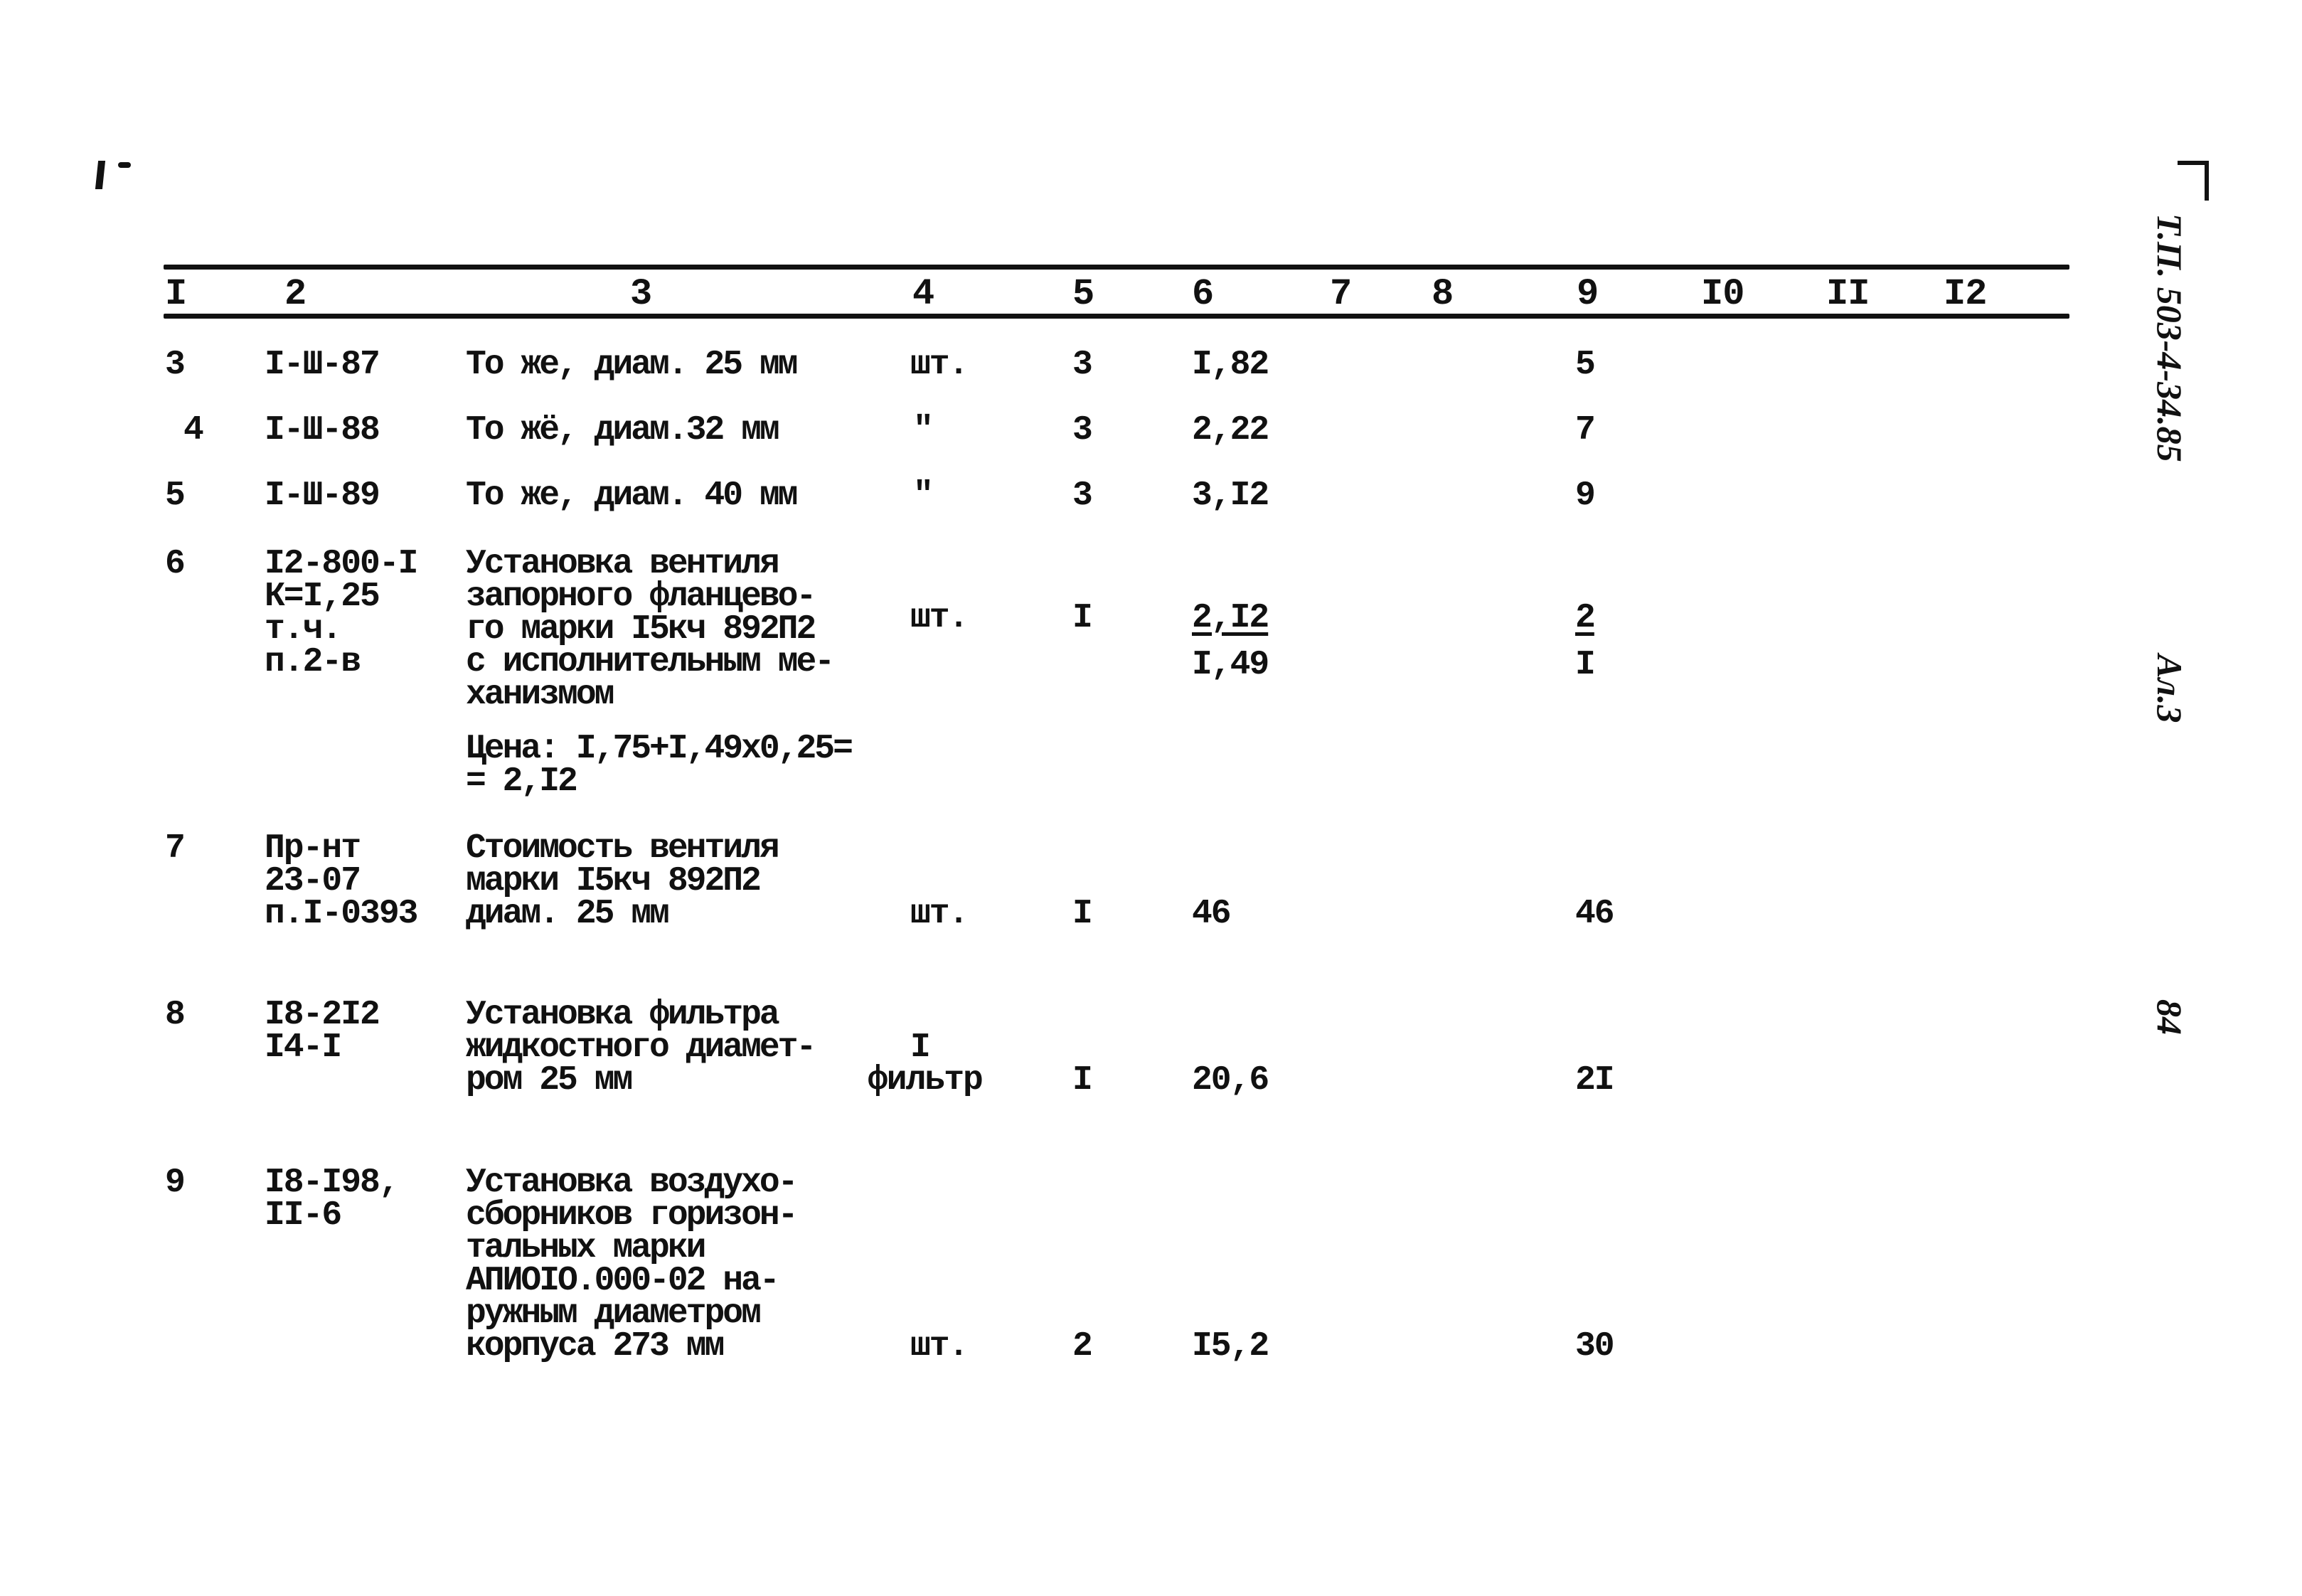 This screenshot has width=2302, height=1596. I want to click on row-price: 46, so click(1212, 914).